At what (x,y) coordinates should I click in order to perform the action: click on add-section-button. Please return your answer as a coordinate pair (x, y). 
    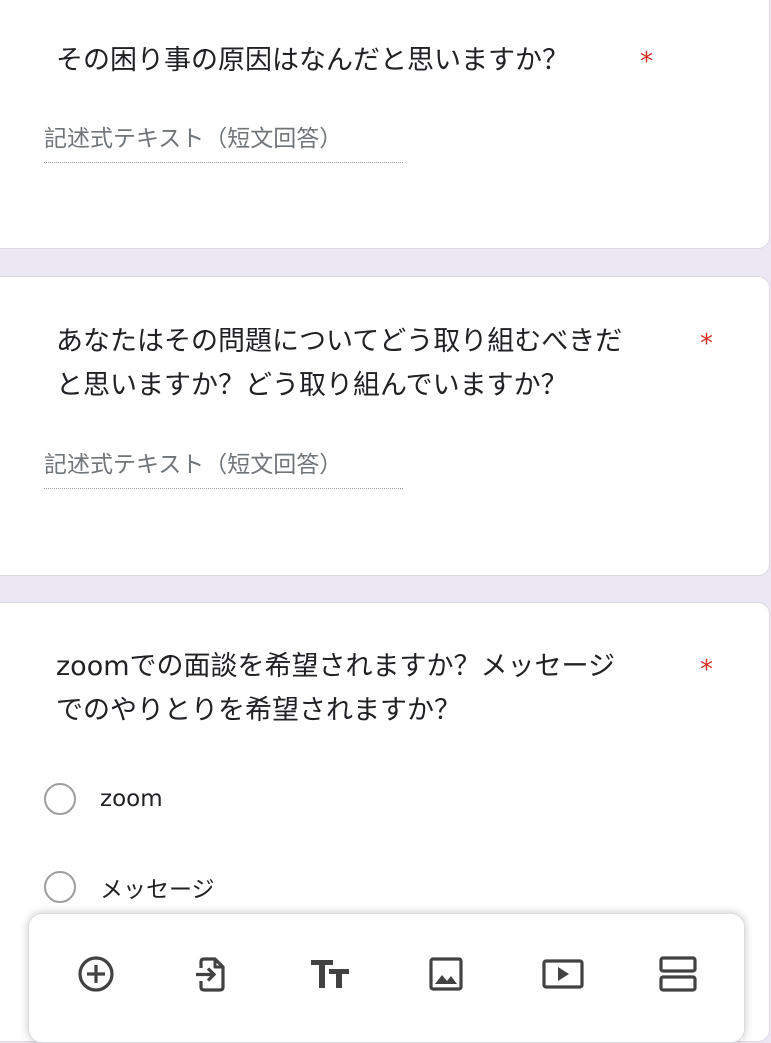
    Looking at the image, I should click on (678, 974).